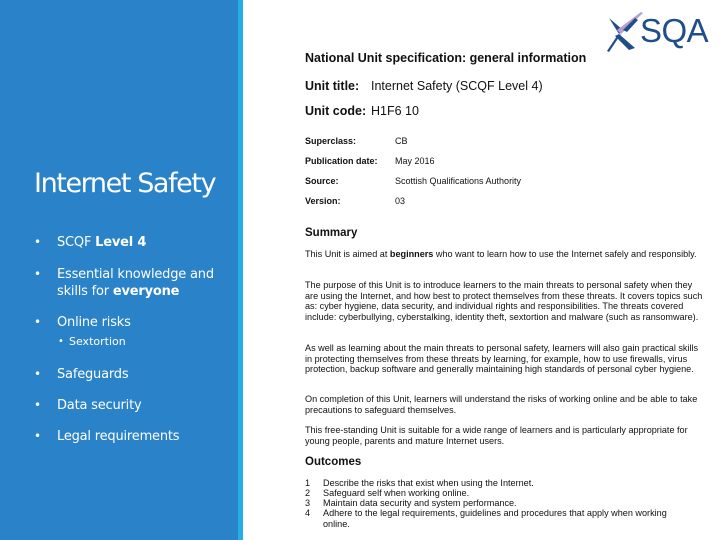 The height and width of the screenshot is (540, 720). Describe the element at coordinates (458, 181) in the screenshot. I see `meta-value: Scottish Qualifications Authority` at that location.